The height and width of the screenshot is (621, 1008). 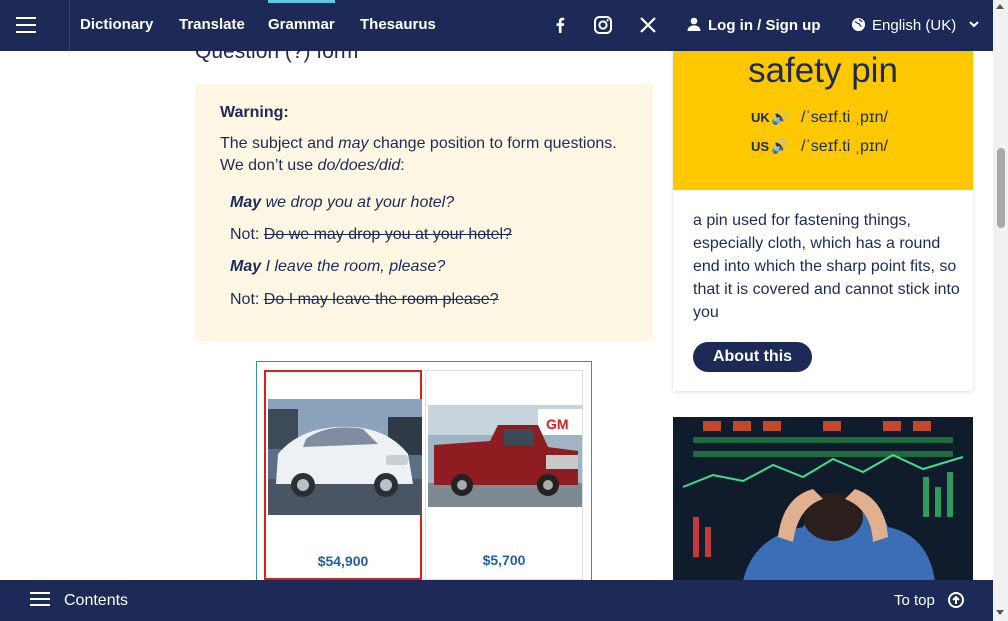 I want to click on login-link: Log in / Sign up, so click(x=753, y=25).